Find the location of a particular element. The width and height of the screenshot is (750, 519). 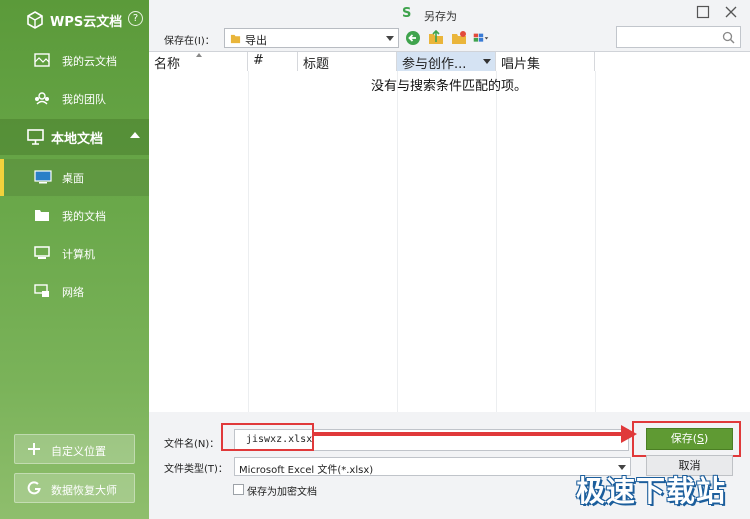

custom-location-label: 自定义位置 is located at coordinates (78, 451).